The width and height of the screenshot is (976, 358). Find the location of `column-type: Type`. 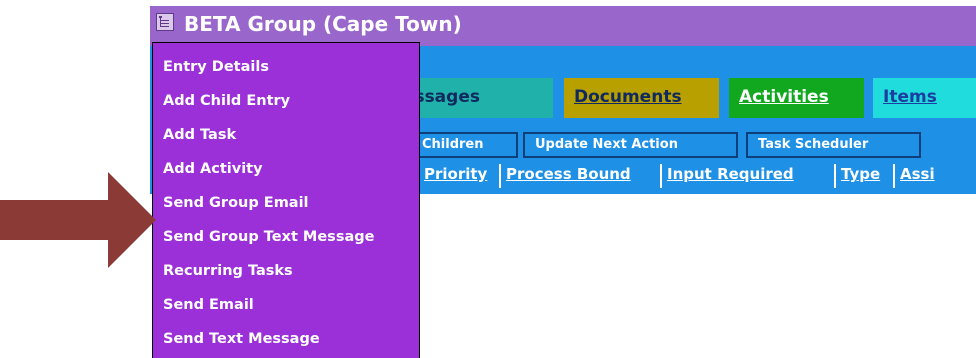

column-type: Type is located at coordinates (860, 174).